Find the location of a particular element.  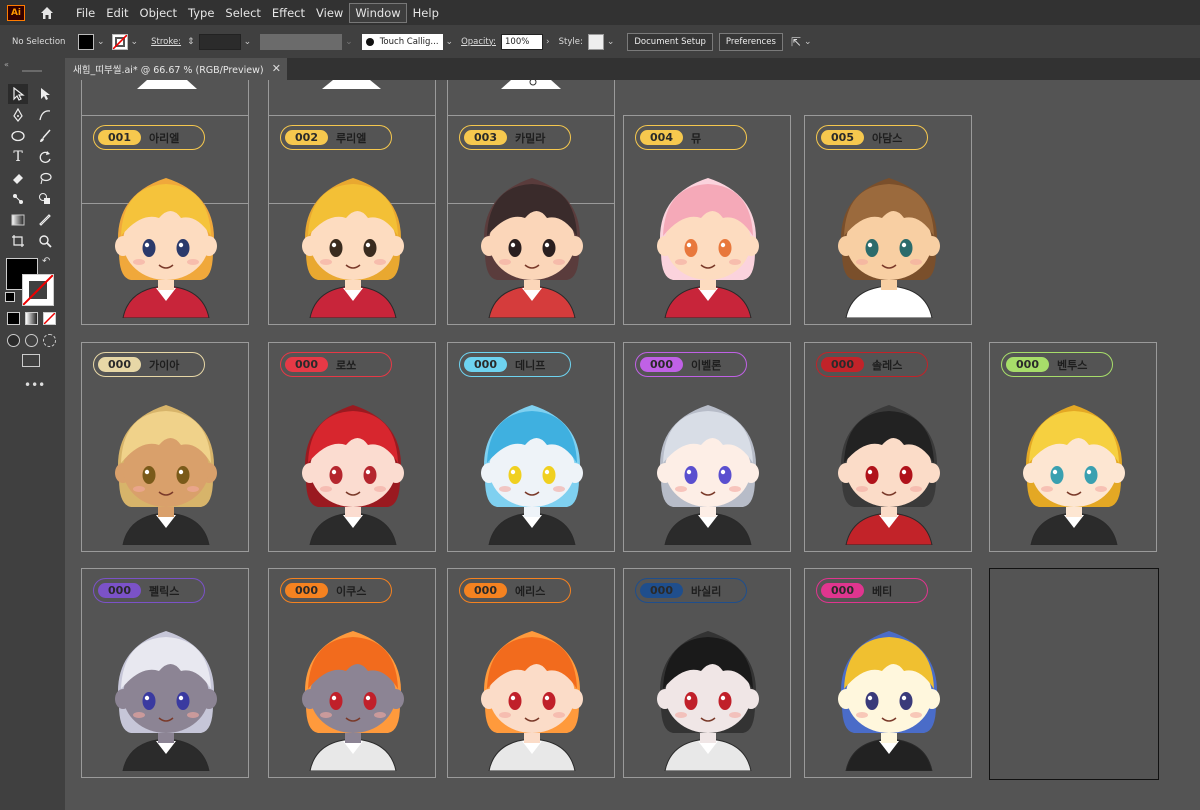

stroke-stepper-icon: ⇕ is located at coordinates (191, 42).